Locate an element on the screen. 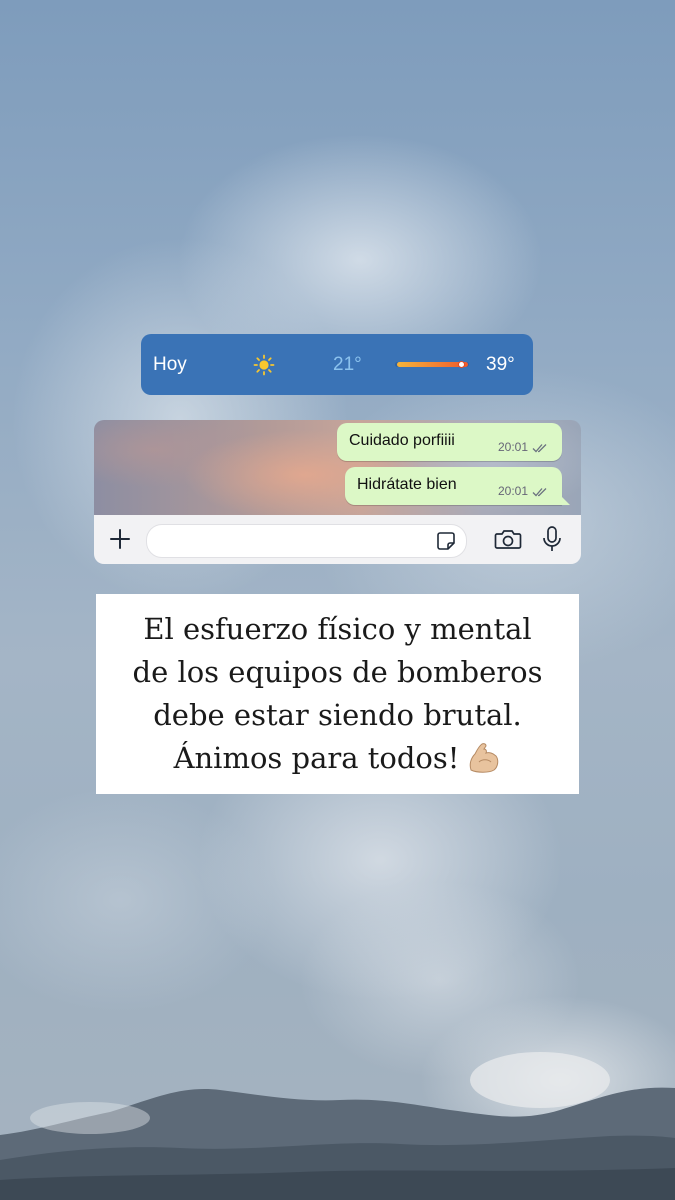 This screenshot has height=1200, width=675. caption-line: Ánimos para todos! is located at coordinates (316, 758).